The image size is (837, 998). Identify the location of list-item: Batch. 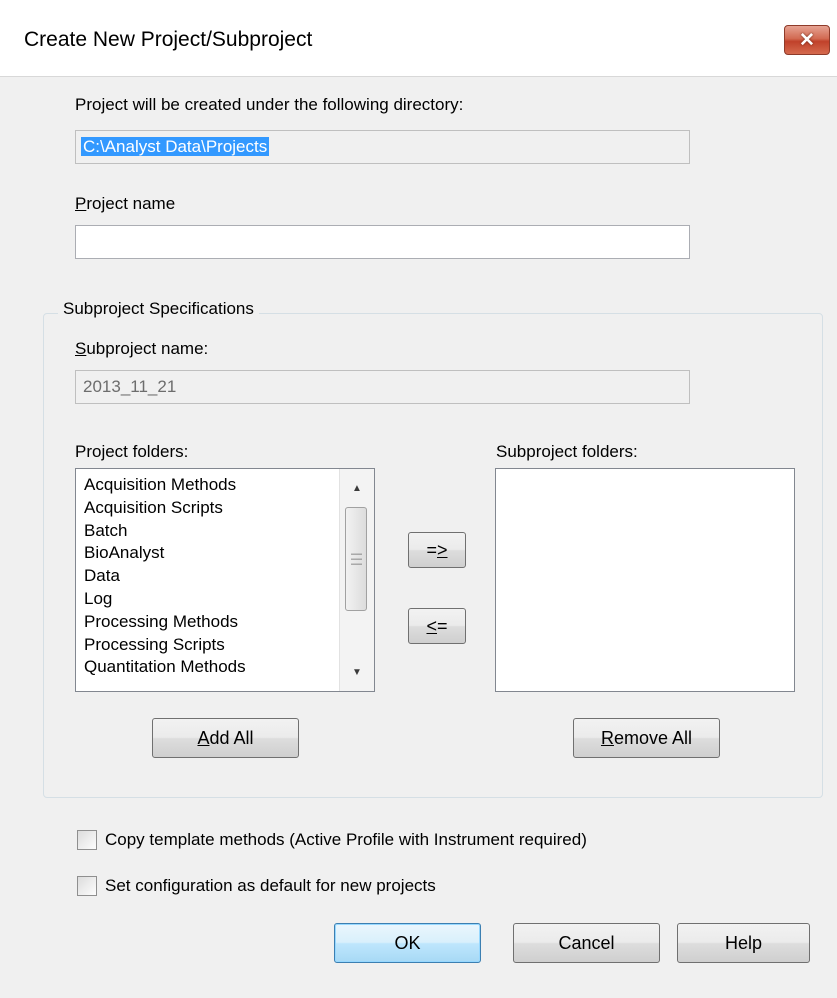
(211, 531).